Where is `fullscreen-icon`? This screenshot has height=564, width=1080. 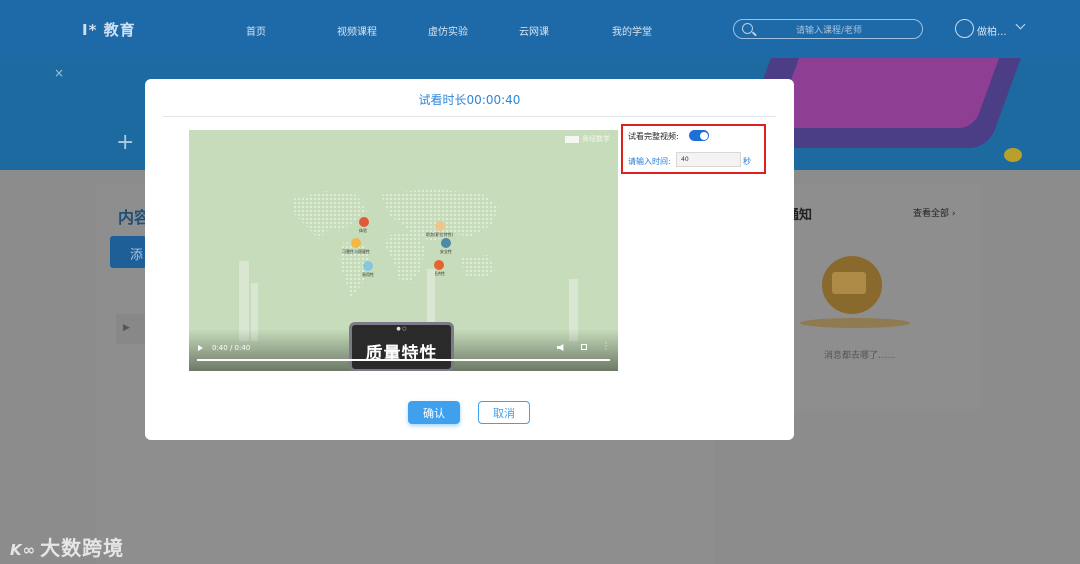 fullscreen-icon is located at coordinates (584, 347).